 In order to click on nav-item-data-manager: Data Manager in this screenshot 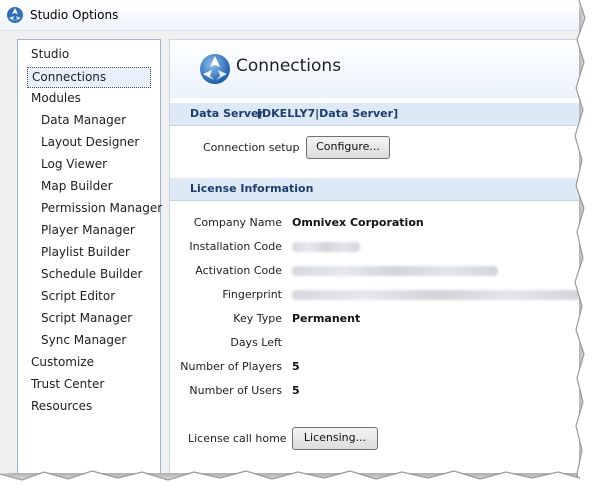, I will do `click(83, 120)`.